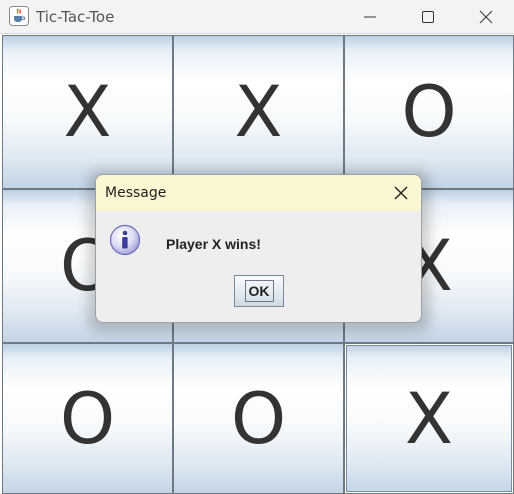 Image resolution: width=514 pixels, height=494 pixels. I want to click on dialog-titlebar: Message, so click(258, 193).